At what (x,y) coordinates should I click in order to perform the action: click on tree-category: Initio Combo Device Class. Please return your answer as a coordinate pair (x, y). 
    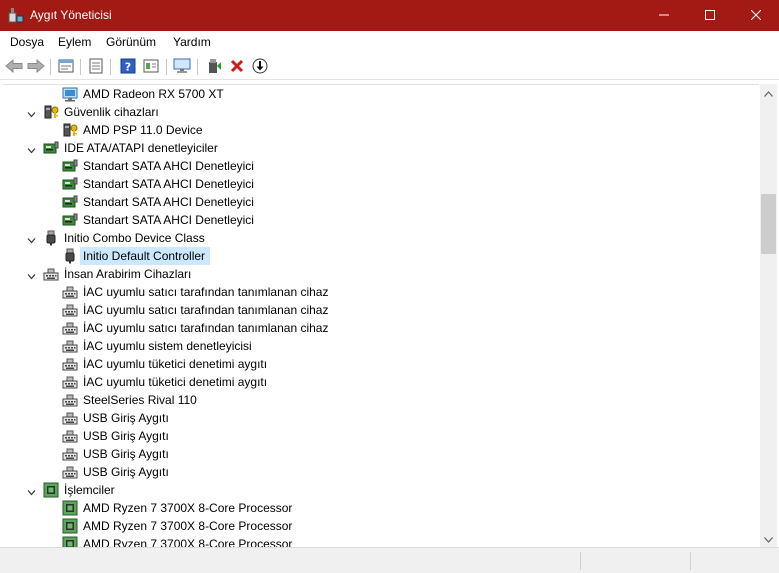
    Looking at the image, I should click on (381, 238).